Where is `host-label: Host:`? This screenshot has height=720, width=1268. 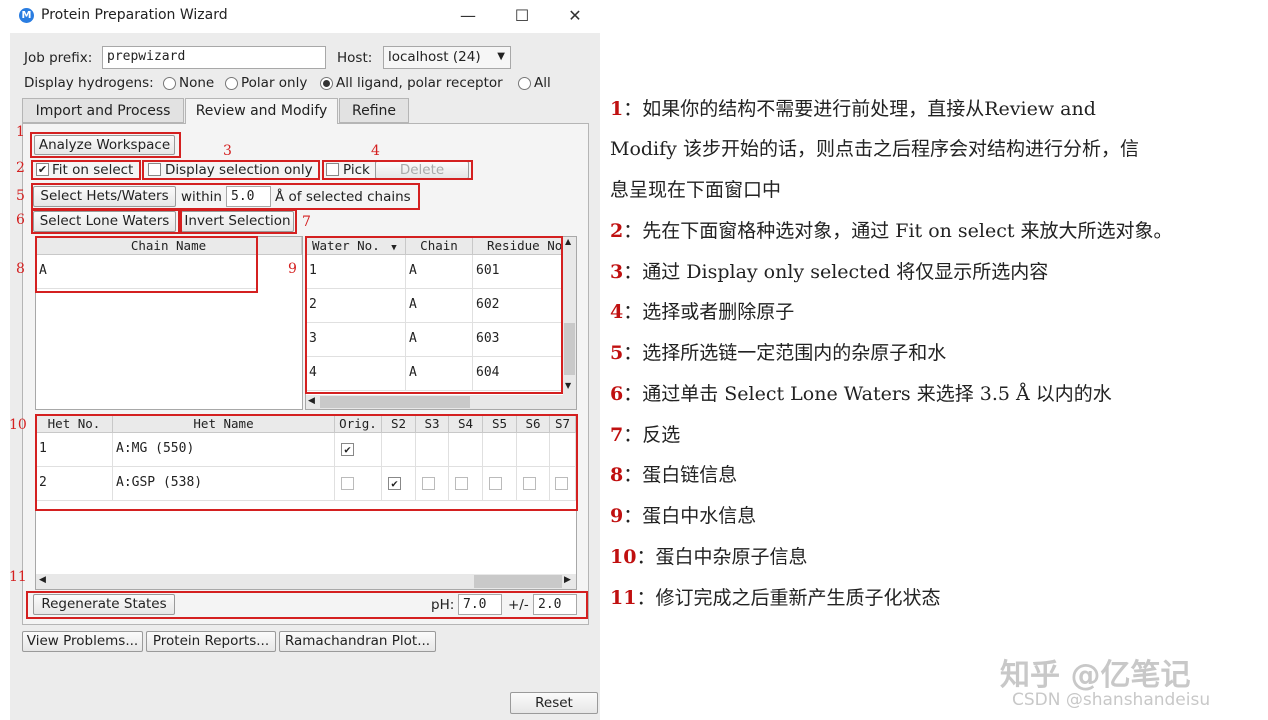
host-label: Host: is located at coordinates (355, 58).